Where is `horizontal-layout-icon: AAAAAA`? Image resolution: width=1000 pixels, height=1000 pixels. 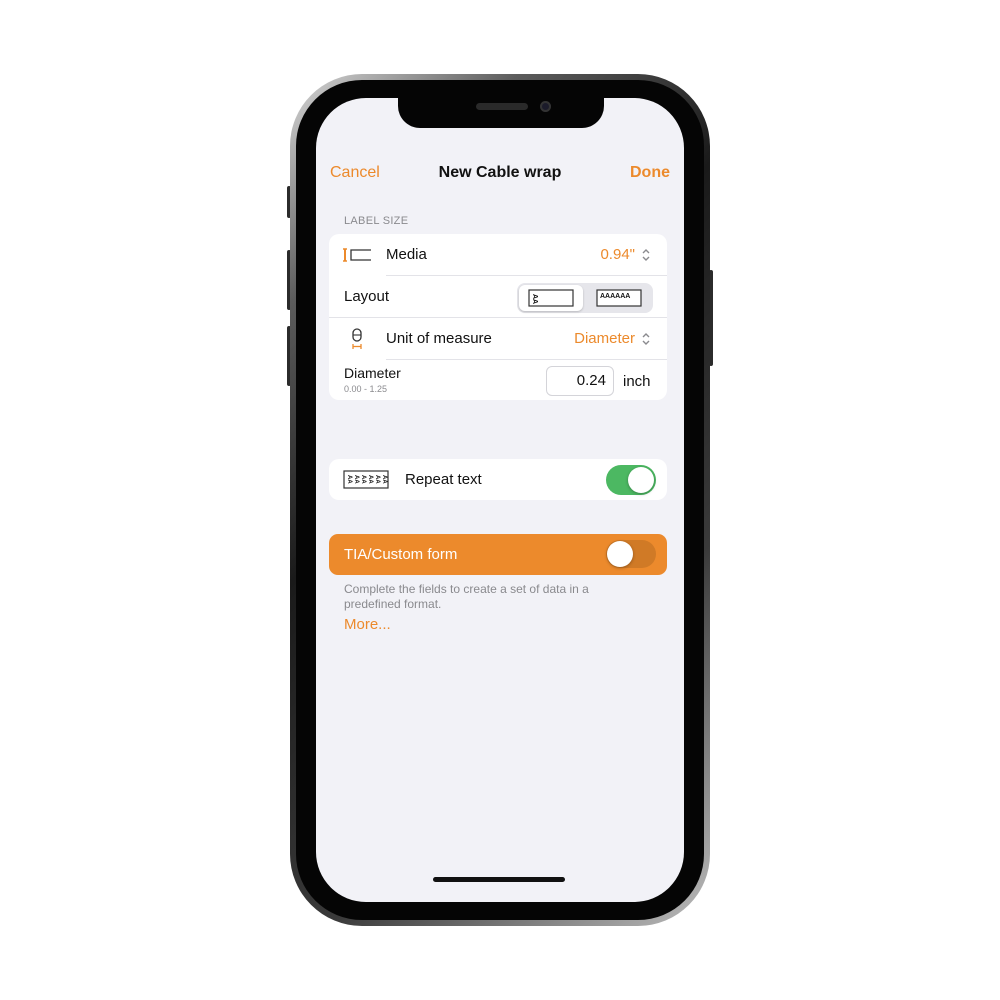 horizontal-layout-icon: AAAAAA is located at coordinates (619, 298).